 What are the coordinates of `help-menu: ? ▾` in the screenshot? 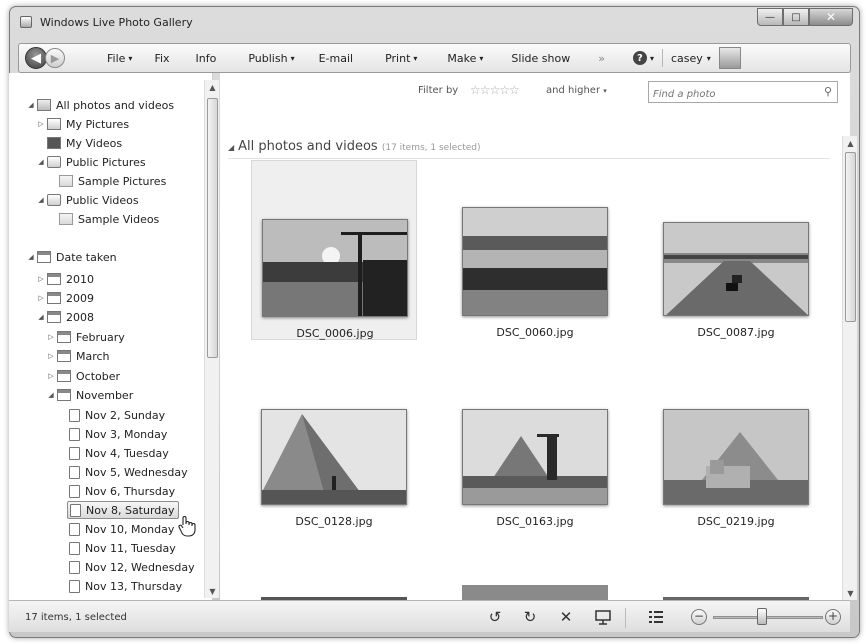 It's located at (643, 58).